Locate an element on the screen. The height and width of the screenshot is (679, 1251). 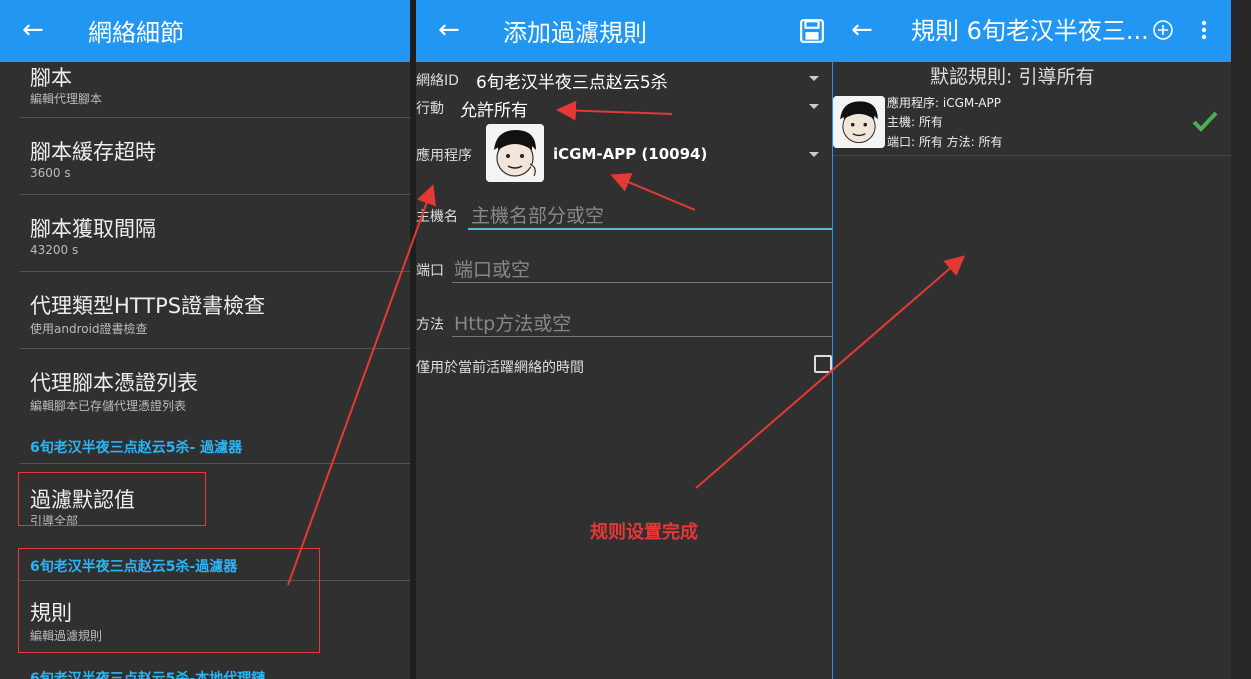
annotation-text: 规则设置完成 is located at coordinates (644, 532).